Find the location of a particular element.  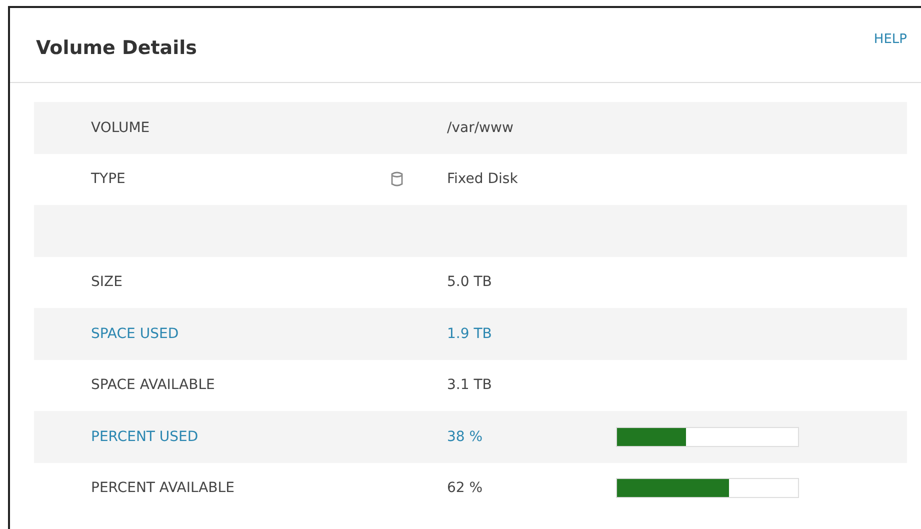

panel-title: Volume Details is located at coordinates (116, 47).